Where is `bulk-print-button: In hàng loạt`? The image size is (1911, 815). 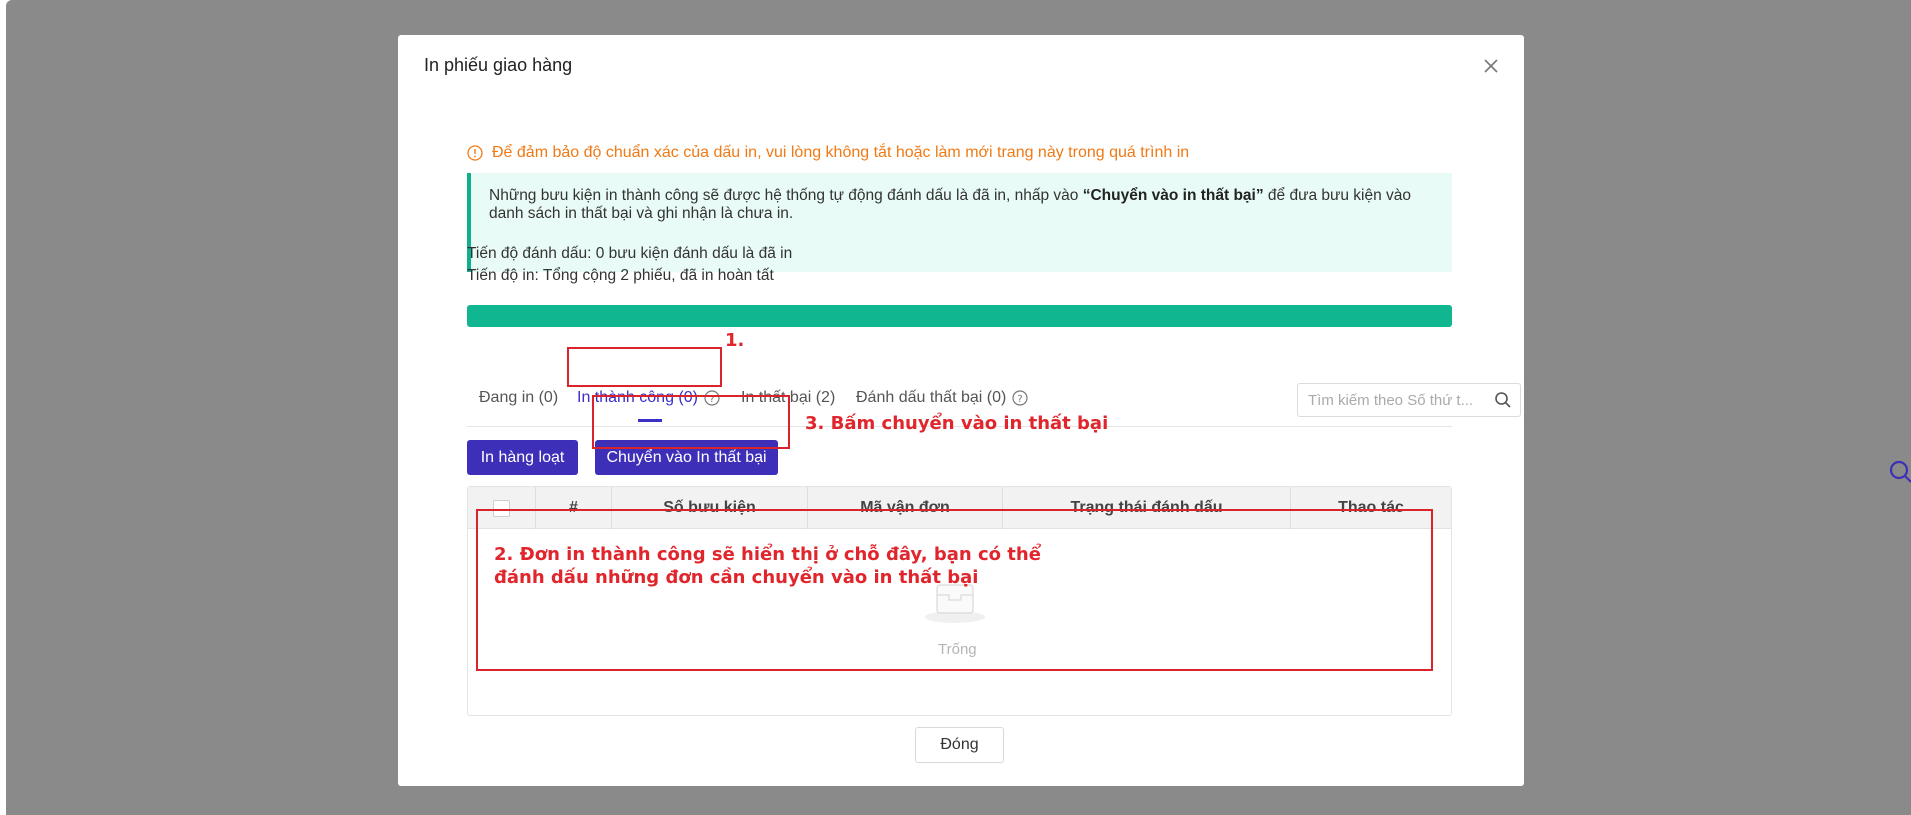 bulk-print-button: In hàng loạt is located at coordinates (522, 457).